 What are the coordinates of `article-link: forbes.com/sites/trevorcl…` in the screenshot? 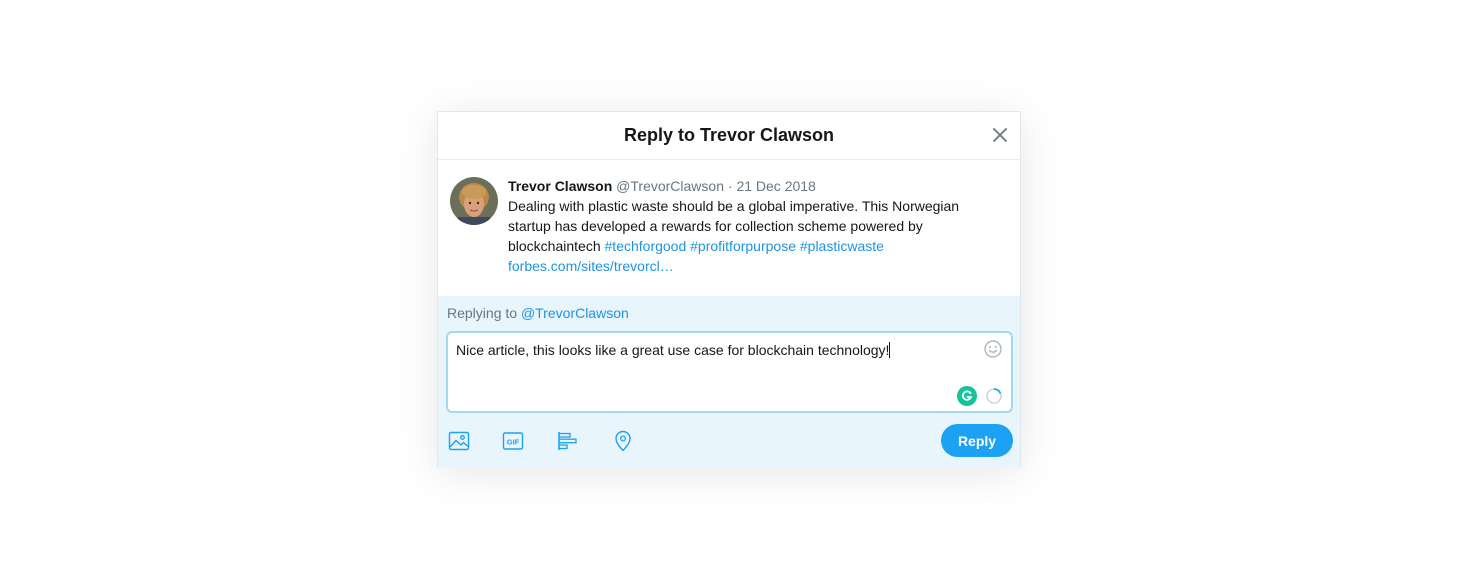 It's located at (591, 266).